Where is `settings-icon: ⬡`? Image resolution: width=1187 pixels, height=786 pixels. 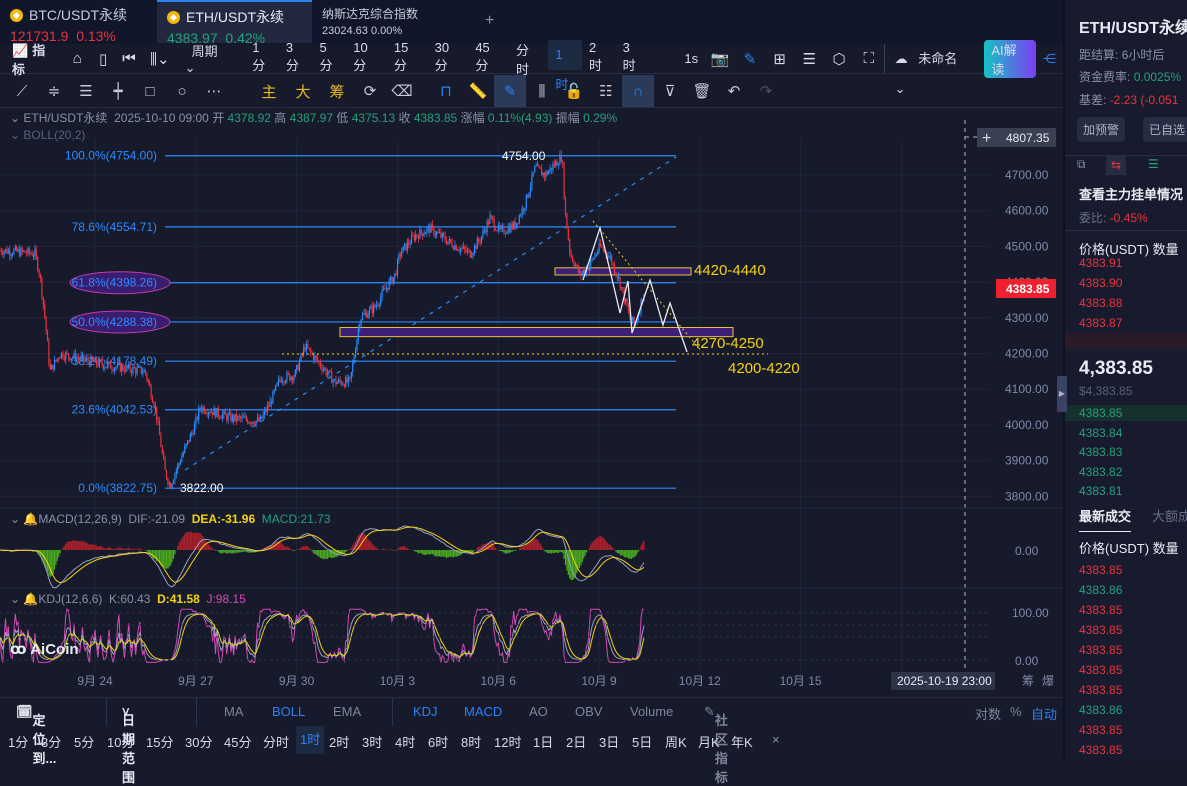
settings-icon: ⬡ is located at coordinates (839, 59).